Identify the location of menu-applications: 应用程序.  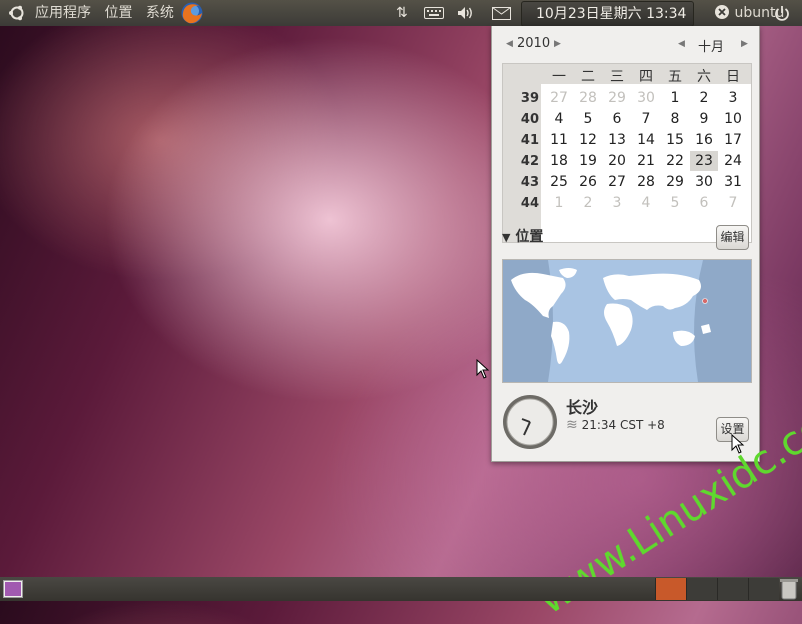
(63, 13).